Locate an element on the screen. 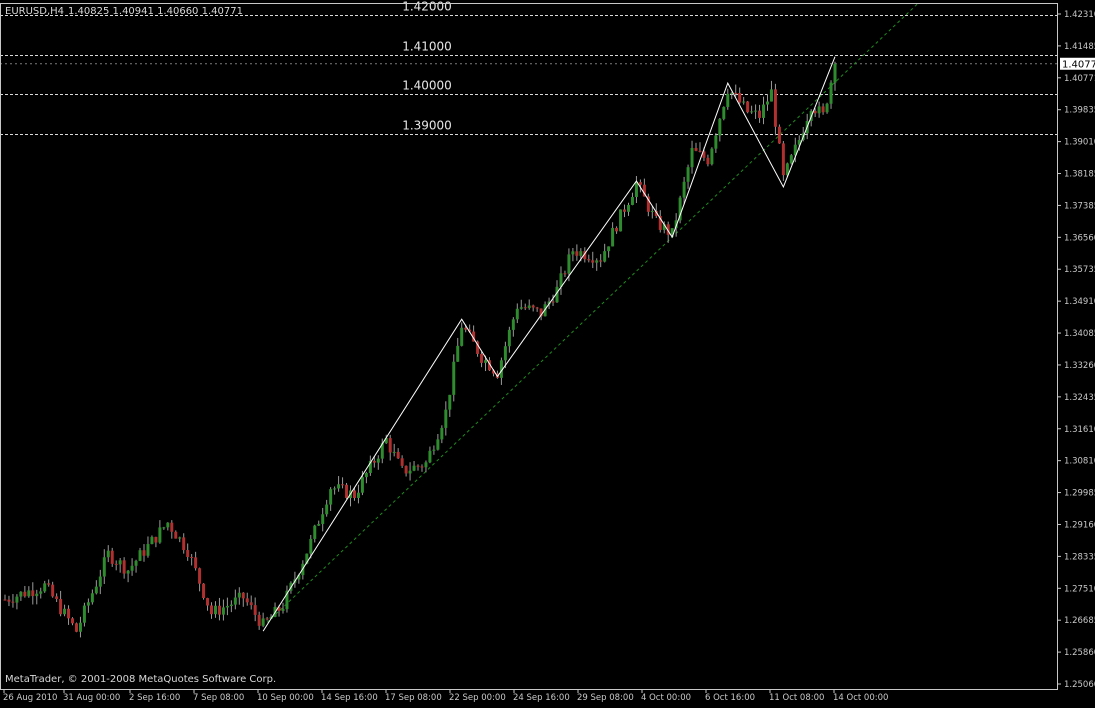 The image size is (1095, 708). time-tick-label: 17 Sep 08:00 is located at coordinates (413, 698).